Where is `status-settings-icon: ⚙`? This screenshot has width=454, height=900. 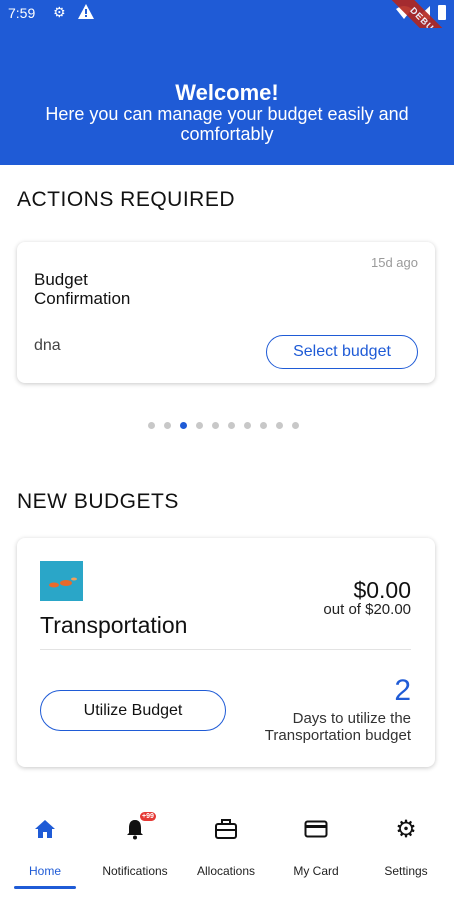
status-settings-icon: ⚙ is located at coordinates (59, 13).